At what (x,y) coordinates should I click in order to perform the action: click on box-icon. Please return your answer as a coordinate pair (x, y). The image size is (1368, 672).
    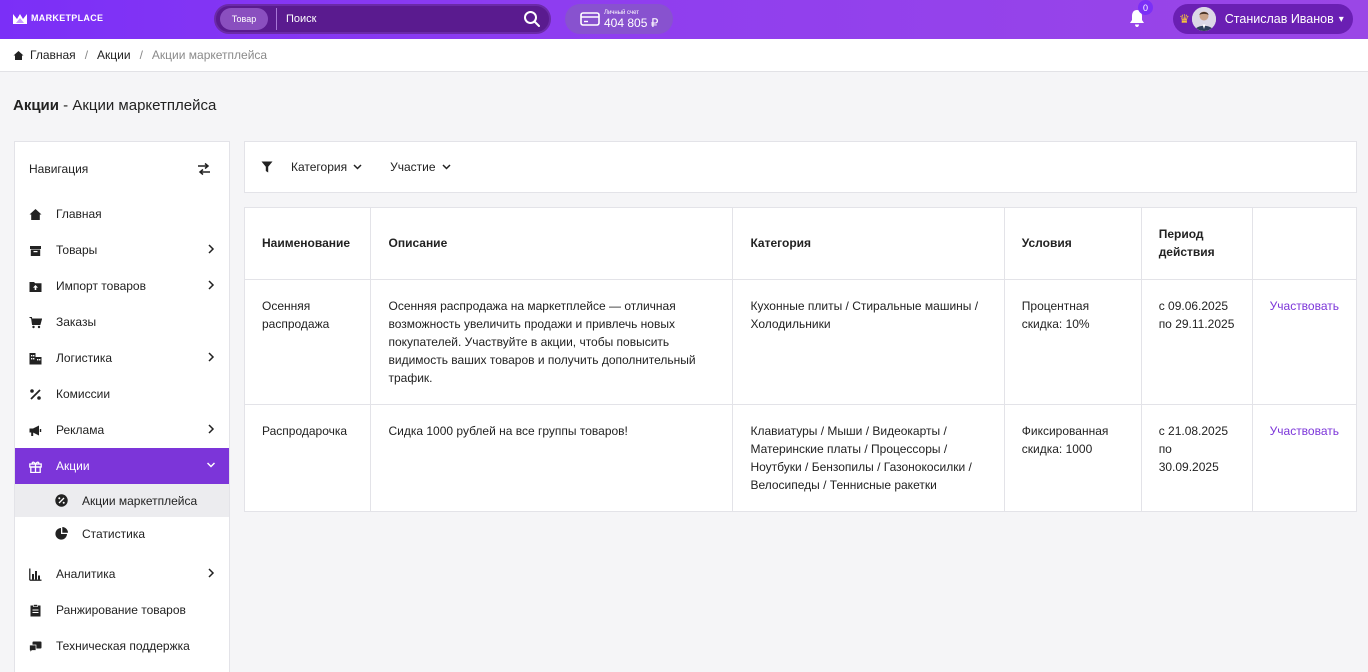
    Looking at the image, I should click on (35, 250).